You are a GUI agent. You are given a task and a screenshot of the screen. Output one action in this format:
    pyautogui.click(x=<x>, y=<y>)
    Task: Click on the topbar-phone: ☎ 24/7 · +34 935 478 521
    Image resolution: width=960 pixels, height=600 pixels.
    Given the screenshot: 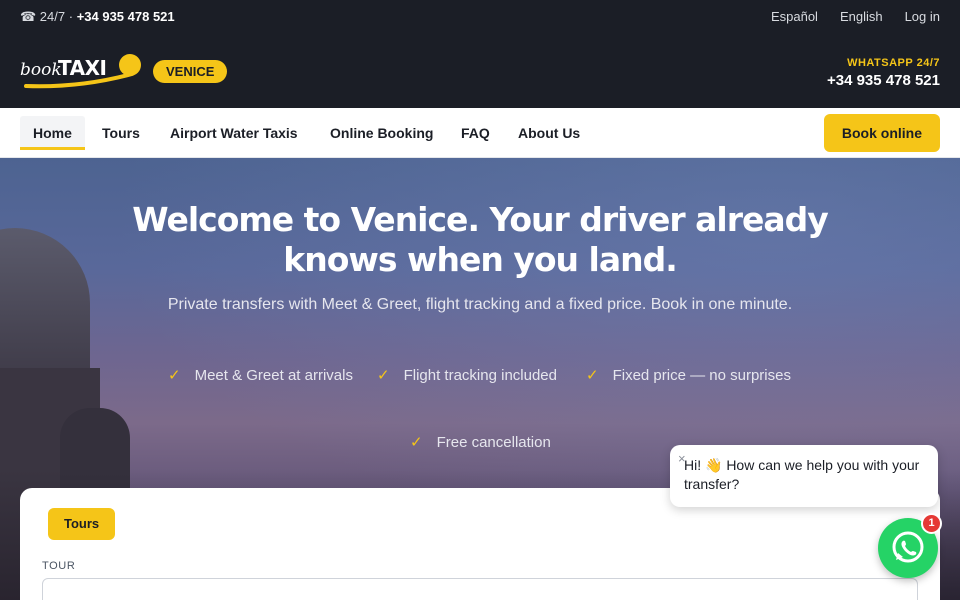 What is the action you would take?
    pyautogui.click(x=97, y=17)
    